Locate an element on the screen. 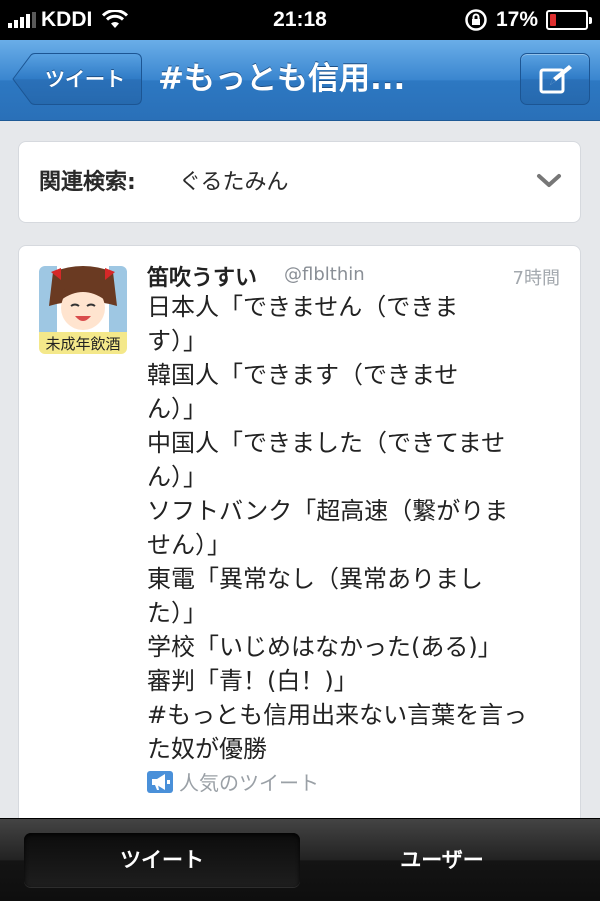  status-right: 17% is located at coordinates (528, 20).